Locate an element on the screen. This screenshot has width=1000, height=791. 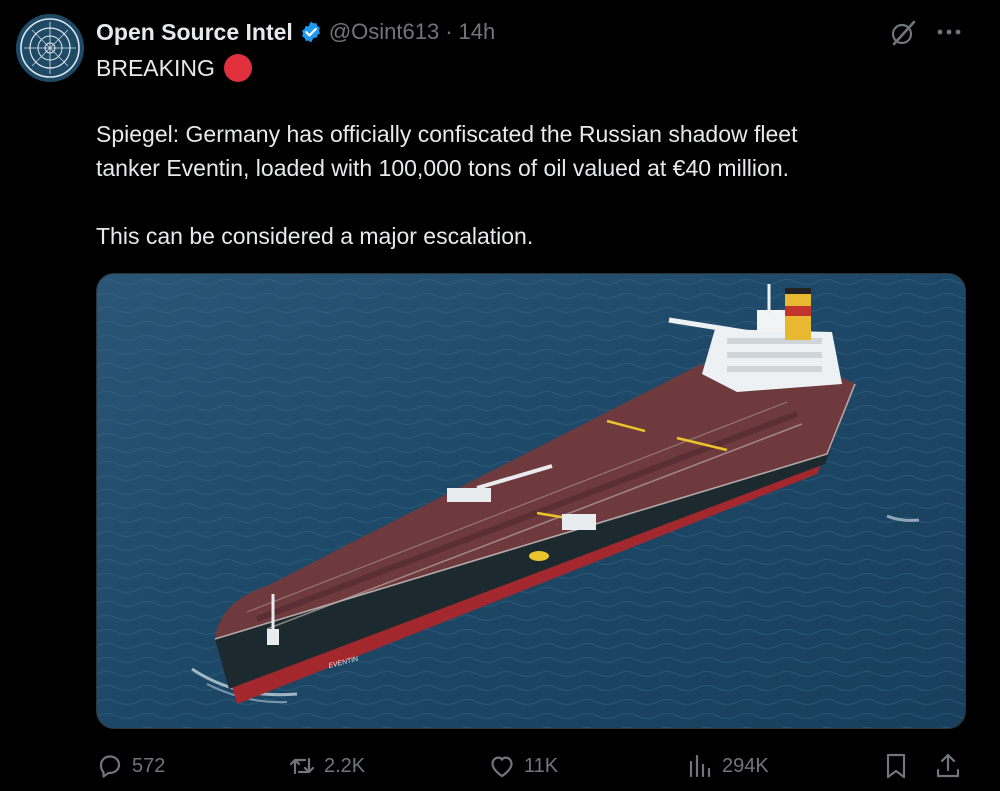
views-button: 294K is located at coordinates (727, 766).